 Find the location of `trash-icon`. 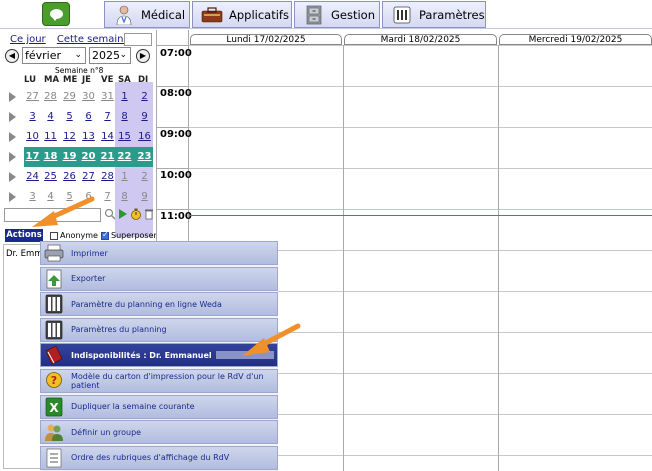

trash-icon is located at coordinates (149, 214).